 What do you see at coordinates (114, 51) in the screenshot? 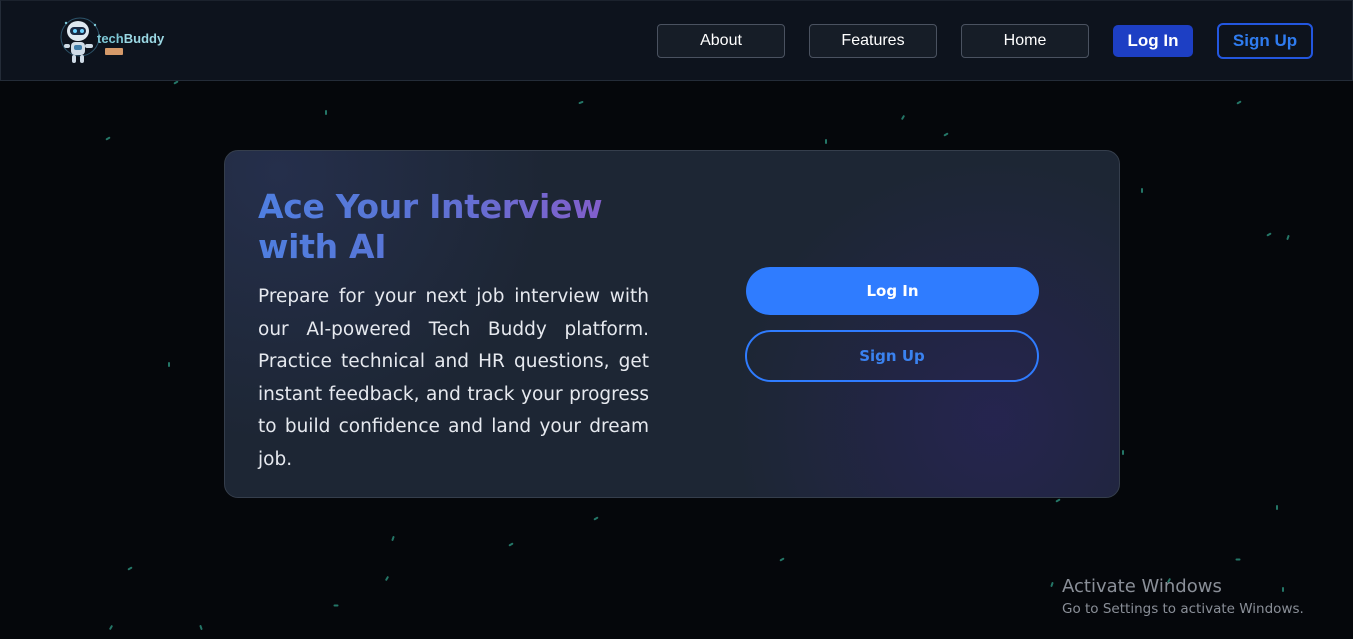
I see `logo-badge` at bounding box center [114, 51].